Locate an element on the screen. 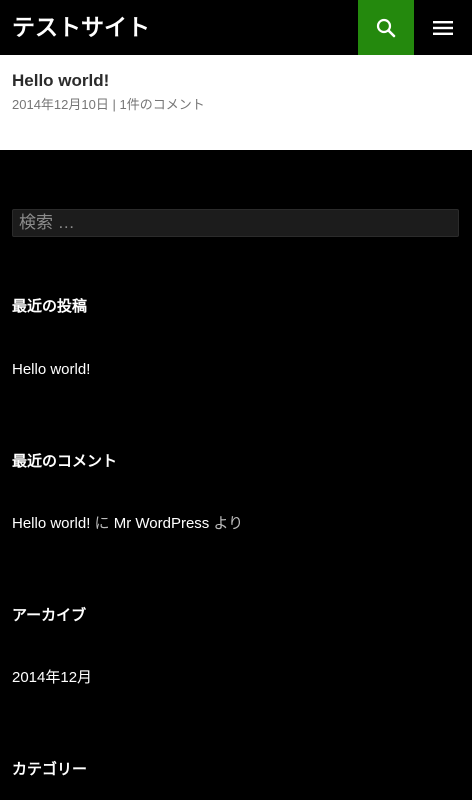 Image resolution: width=472 pixels, height=800 pixels. recent-posts-title: 最近の投稿 is located at coordinates (50, 306).